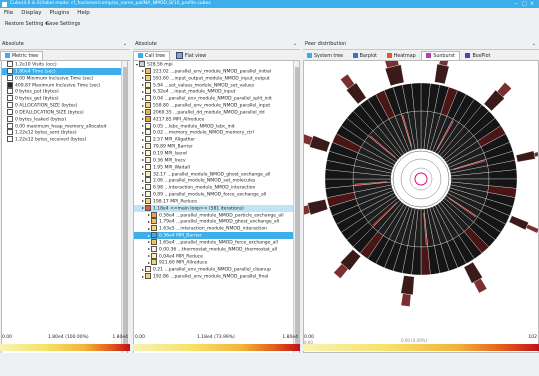 The image size is (539, 376). What do you see at coordinates (63, 24) in the screenshot?
I see `save-settings-button: Save Settings` at bounding box center [63, 24].